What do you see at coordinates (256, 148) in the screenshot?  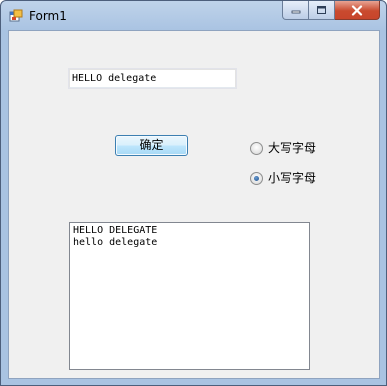 I see `radio-uppercase-circle` at bounding box center [256, 148].